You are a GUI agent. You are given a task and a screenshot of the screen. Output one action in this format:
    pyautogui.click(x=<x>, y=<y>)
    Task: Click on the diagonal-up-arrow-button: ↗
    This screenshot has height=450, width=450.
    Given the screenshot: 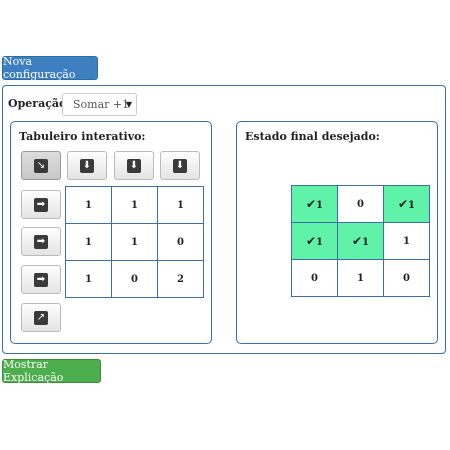 What is the action you would take?
    pyautogui.click(x=41, y=317)
    